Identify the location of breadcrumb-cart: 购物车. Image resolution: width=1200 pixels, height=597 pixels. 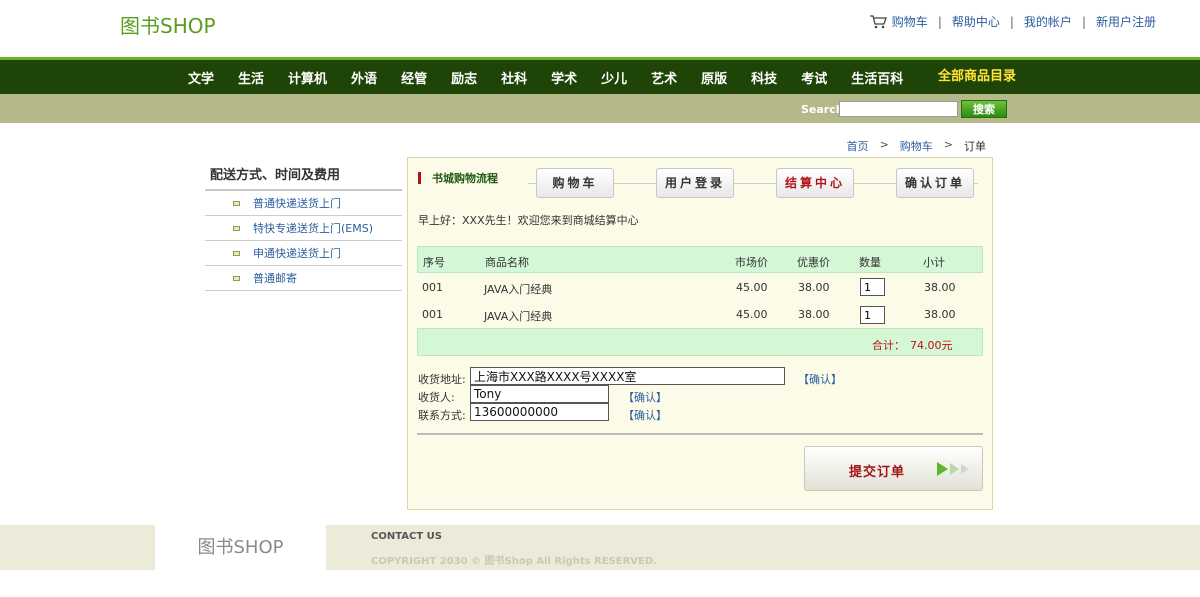
(916, 146).